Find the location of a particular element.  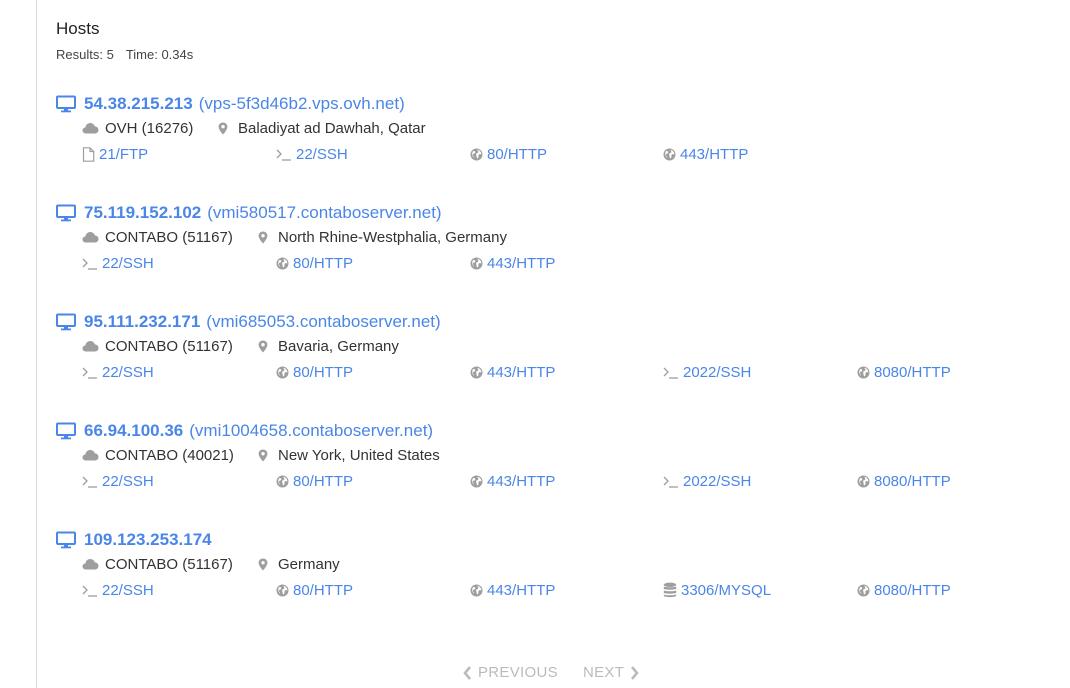

host-ip-link: 95.111.232.171 is located at coordinates (142, 322).